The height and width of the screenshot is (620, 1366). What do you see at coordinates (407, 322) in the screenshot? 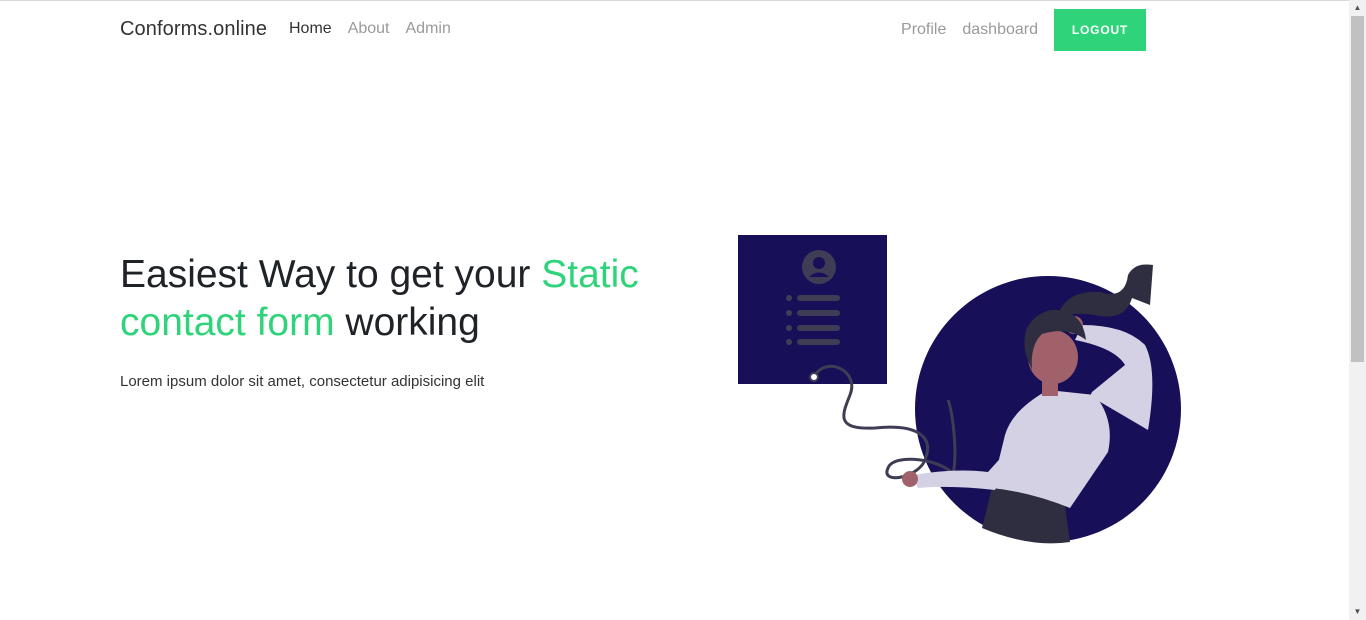
I see `hero-title-part2: working` at bounding box center [407, 322].